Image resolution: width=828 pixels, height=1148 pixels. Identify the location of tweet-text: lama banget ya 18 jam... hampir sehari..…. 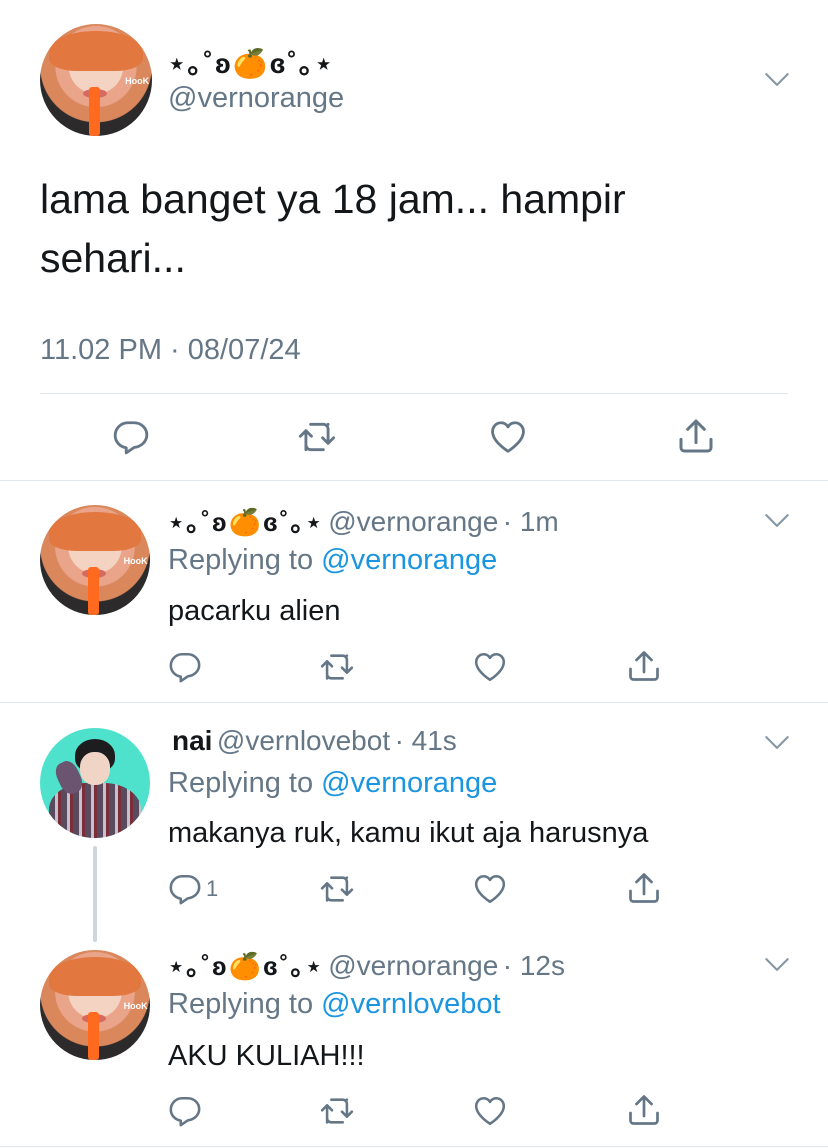
(333, 229).